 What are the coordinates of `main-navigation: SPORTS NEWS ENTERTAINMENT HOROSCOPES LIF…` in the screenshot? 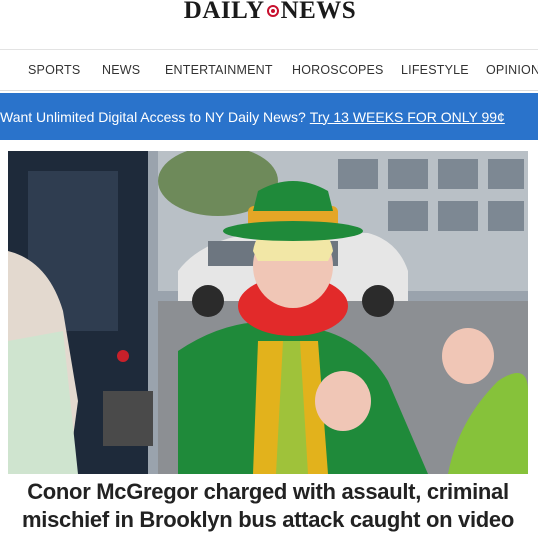 It's located at (269, 71).